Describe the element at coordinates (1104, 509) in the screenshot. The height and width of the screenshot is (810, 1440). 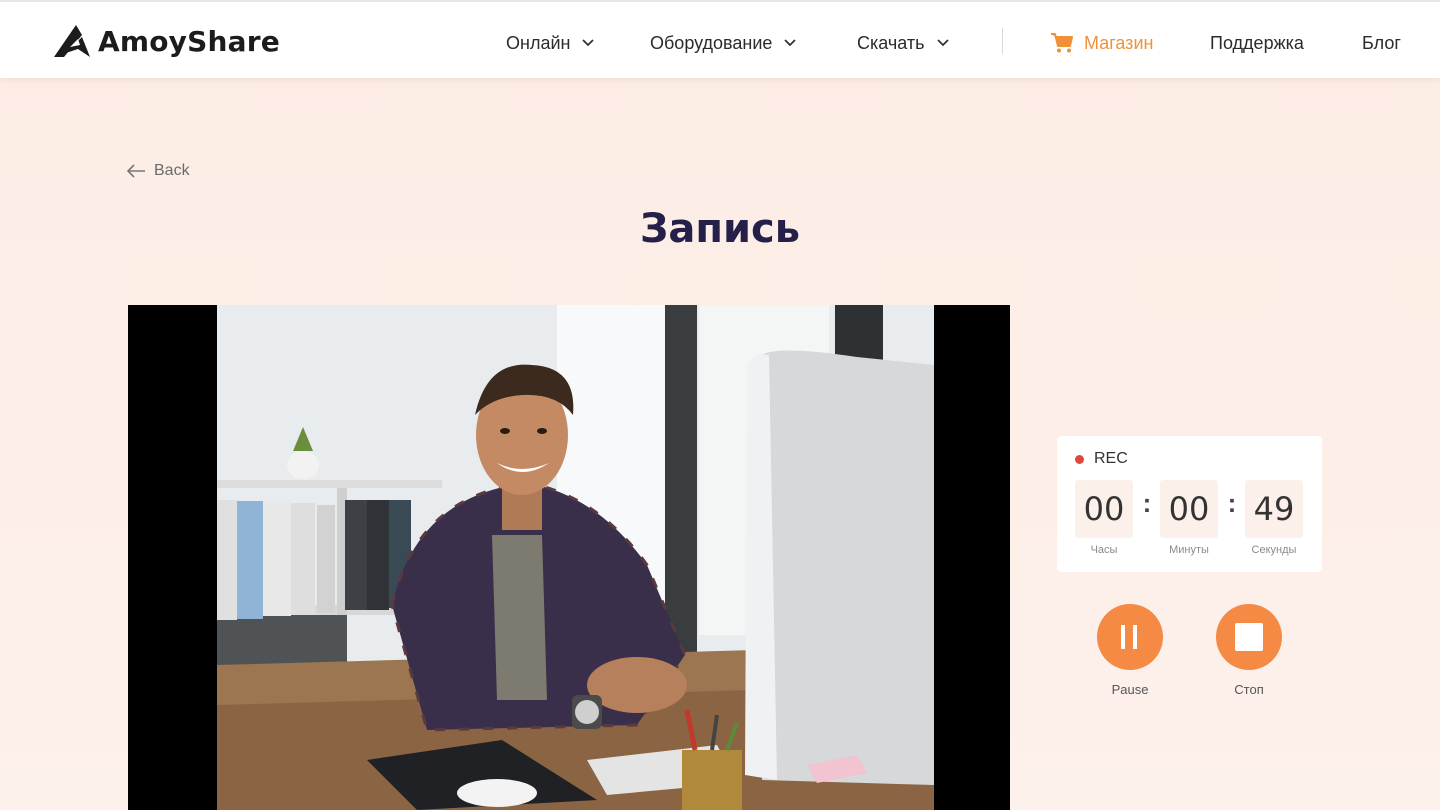
I see `timer-hours: 00` at that location.